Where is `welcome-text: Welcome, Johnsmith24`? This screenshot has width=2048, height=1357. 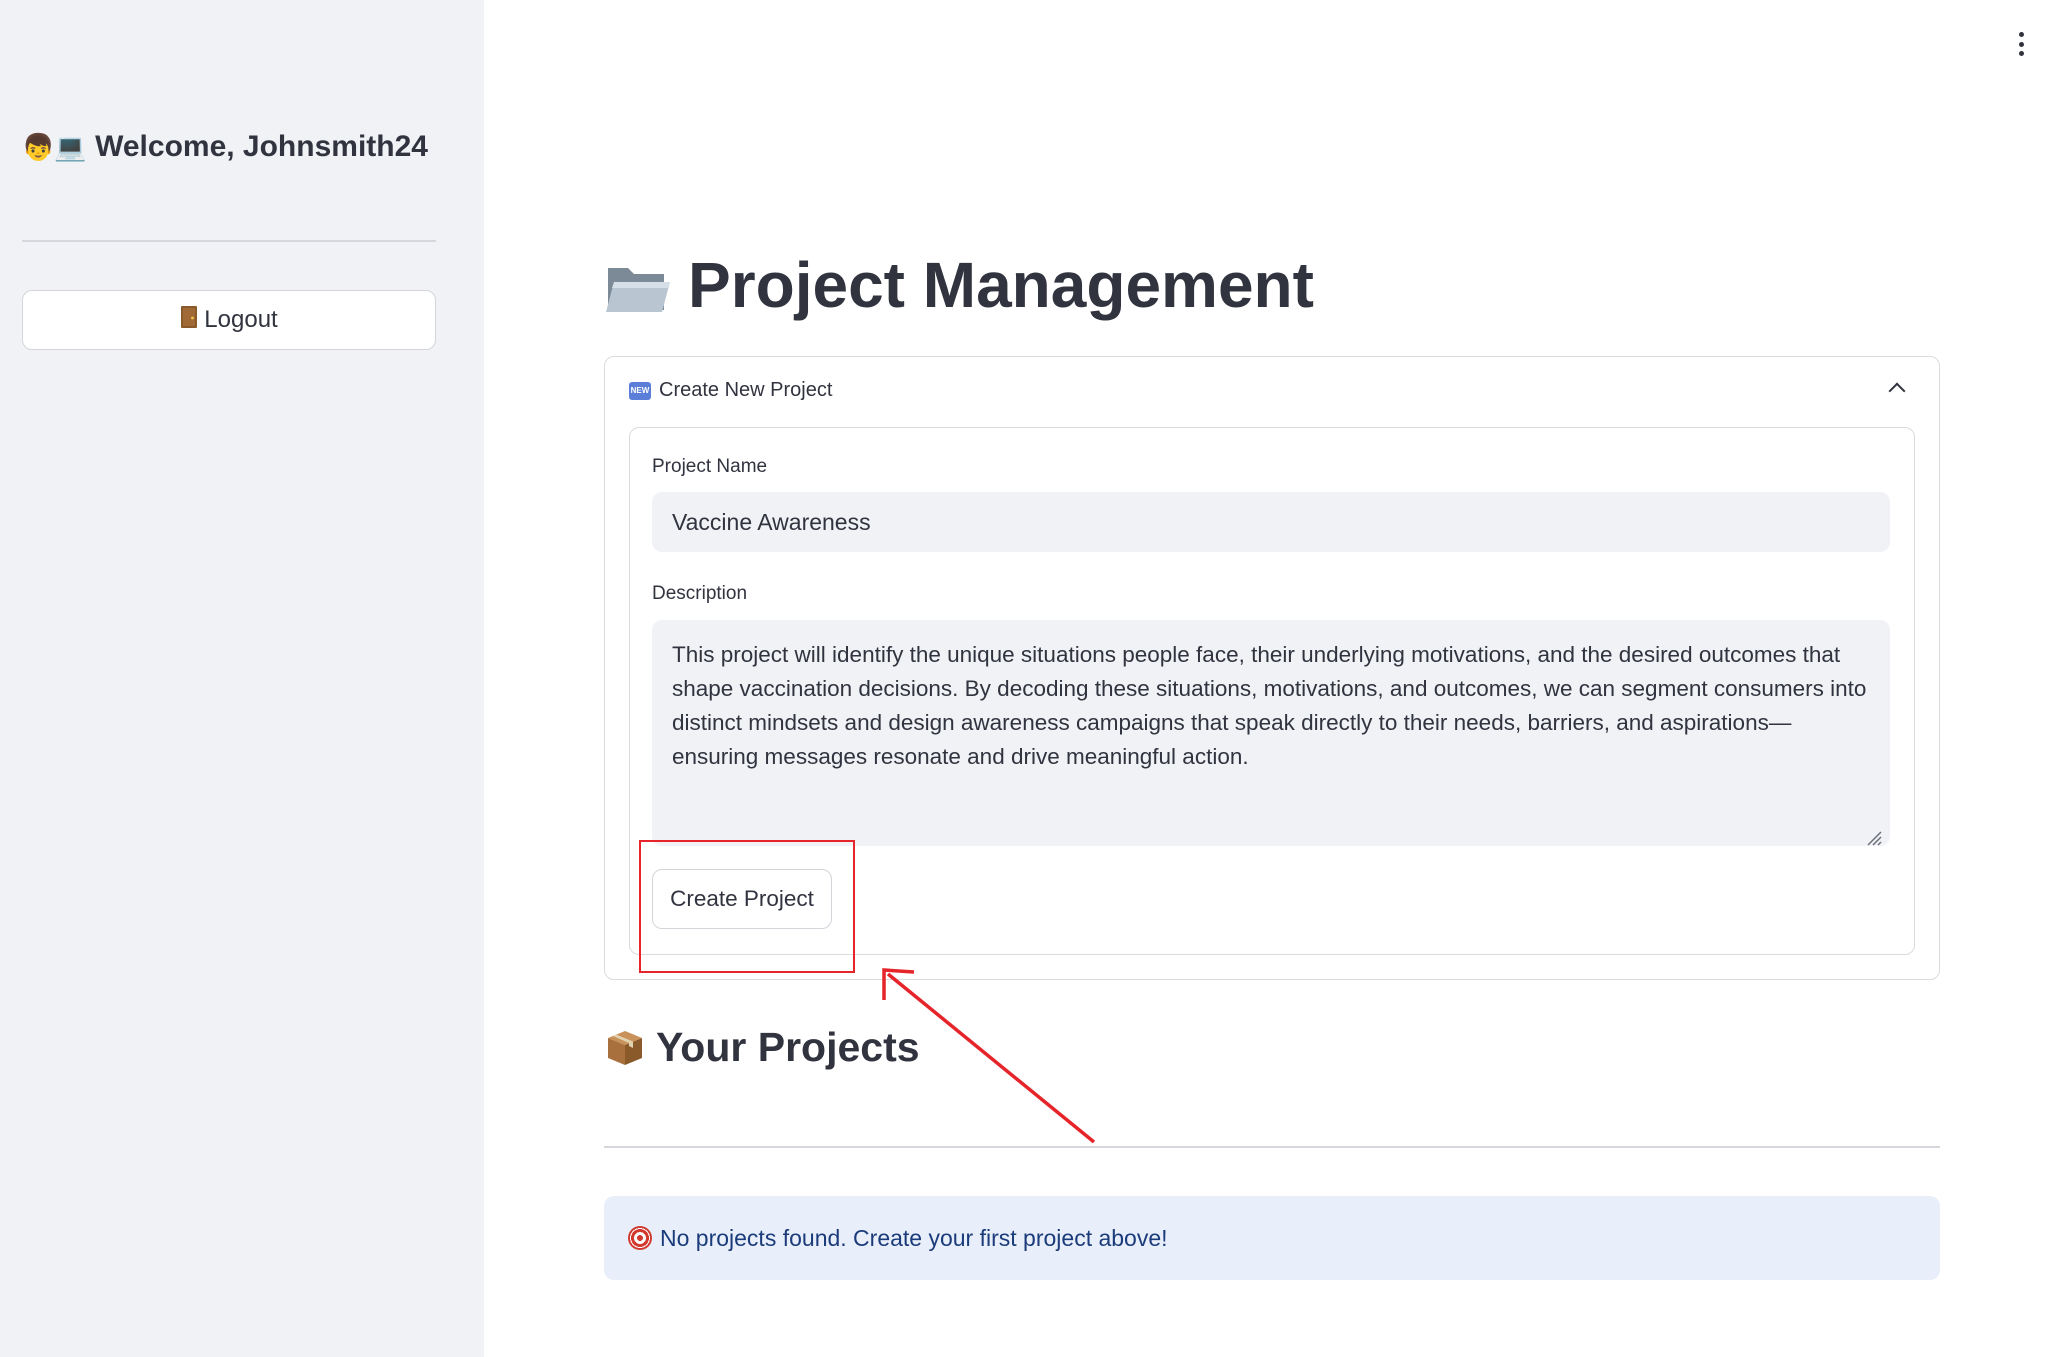 welcome-text: Welcome, Johnsmith24 is located at coordinates (261, 146).